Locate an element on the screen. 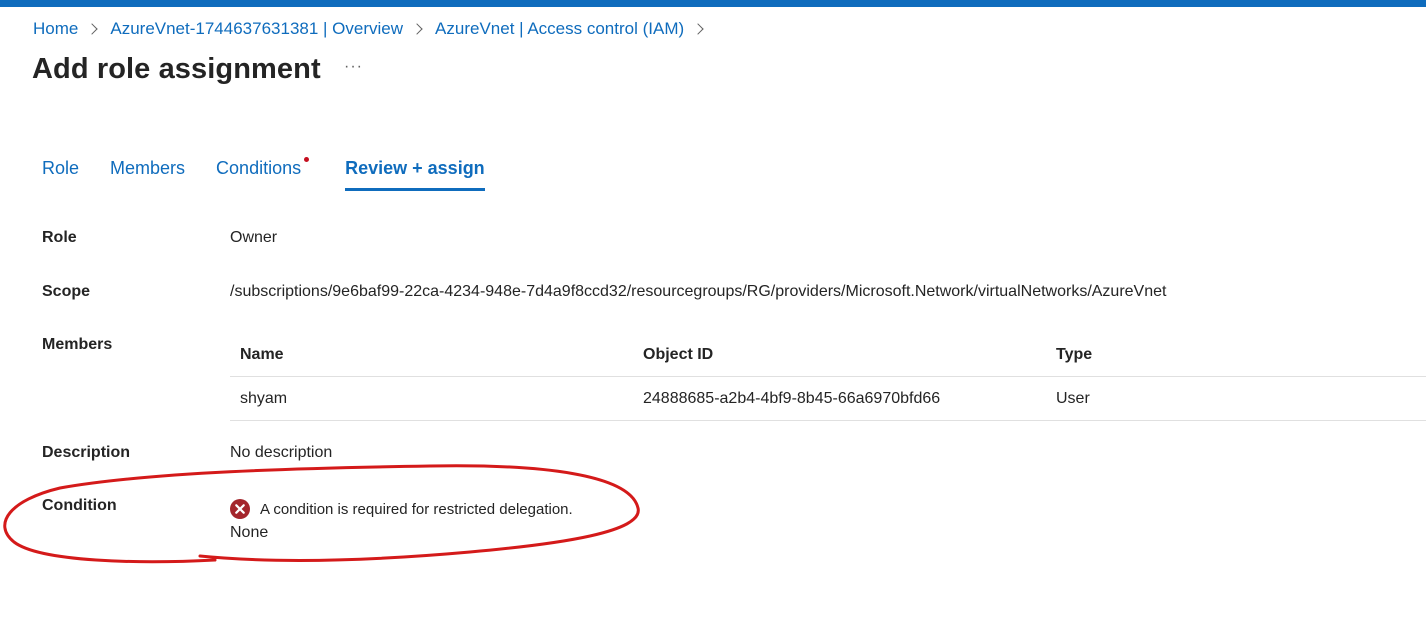 The height and width of the screenshot is (643, 1426). description-label: Description is located at coordinates (86, 452).